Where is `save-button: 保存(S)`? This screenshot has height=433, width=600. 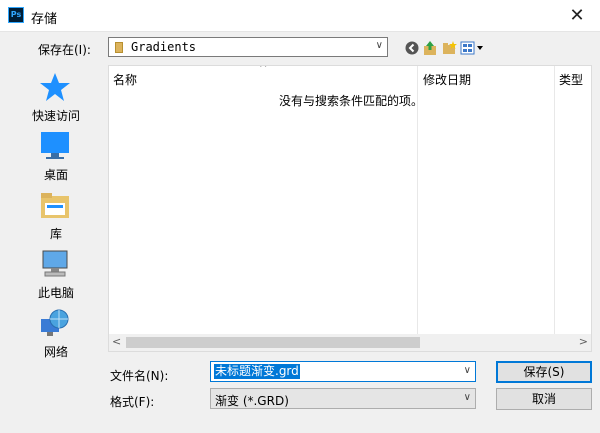
save-button: 保存(S) is located at coordinates (544, 372).